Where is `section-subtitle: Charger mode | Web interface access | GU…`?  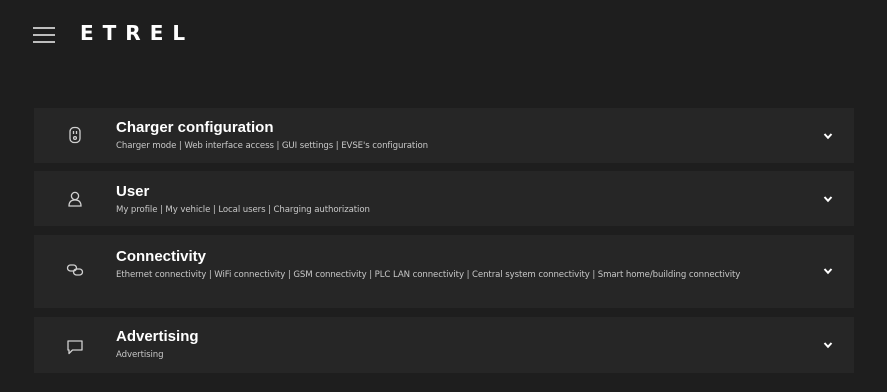 section-subtitle: Charger mode | Web interface access | GU… is located at coordinates (272, 146).